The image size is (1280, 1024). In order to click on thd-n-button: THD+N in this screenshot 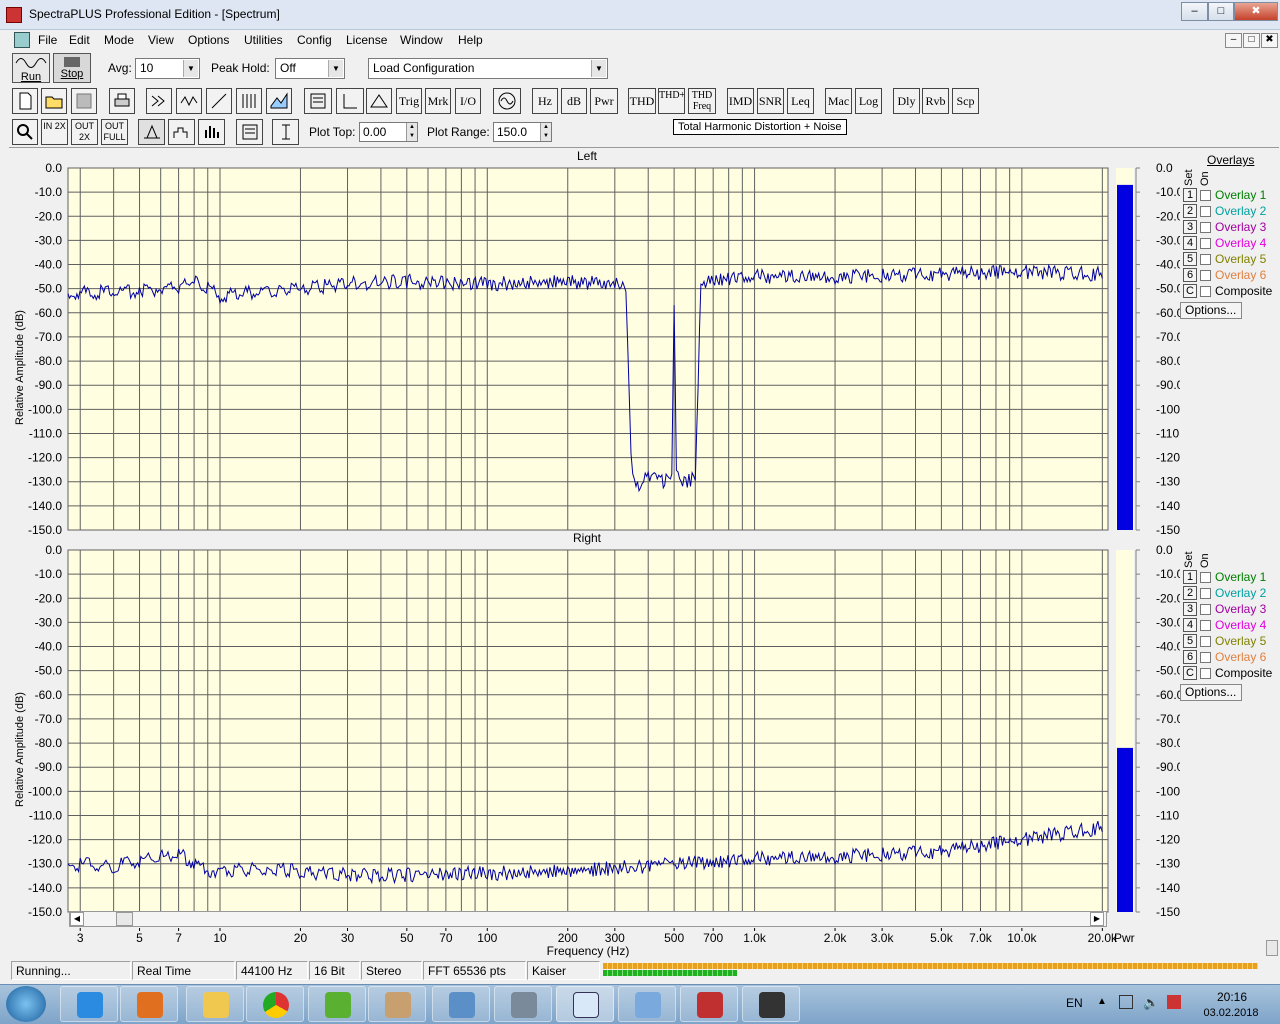, I will do `click(671, 101)`.